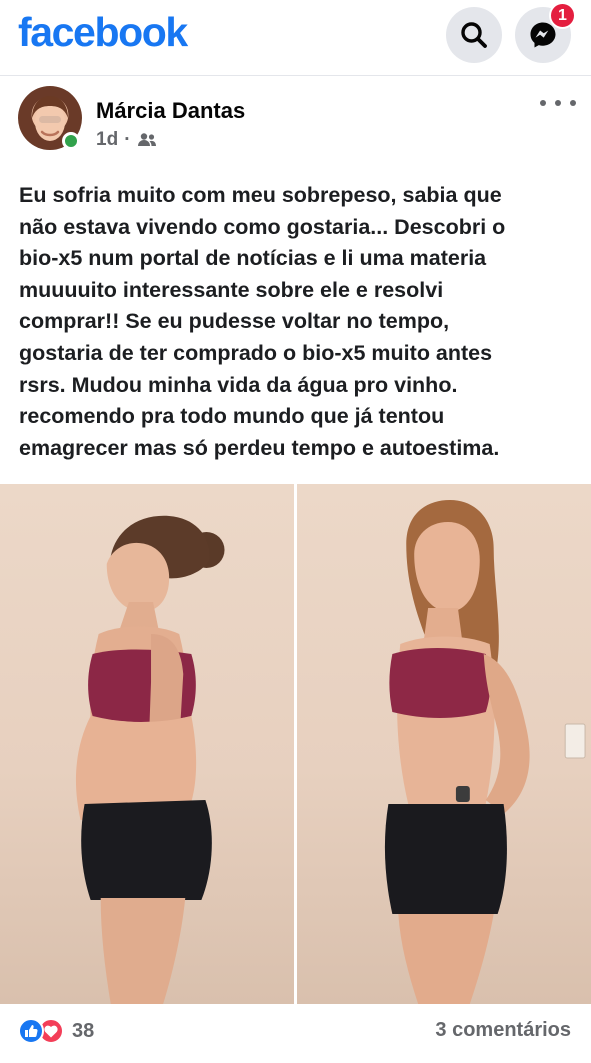  Describe the element at coordinates (103, 32) in the screenshot. I see `facebook-logo: facebook` at that location.